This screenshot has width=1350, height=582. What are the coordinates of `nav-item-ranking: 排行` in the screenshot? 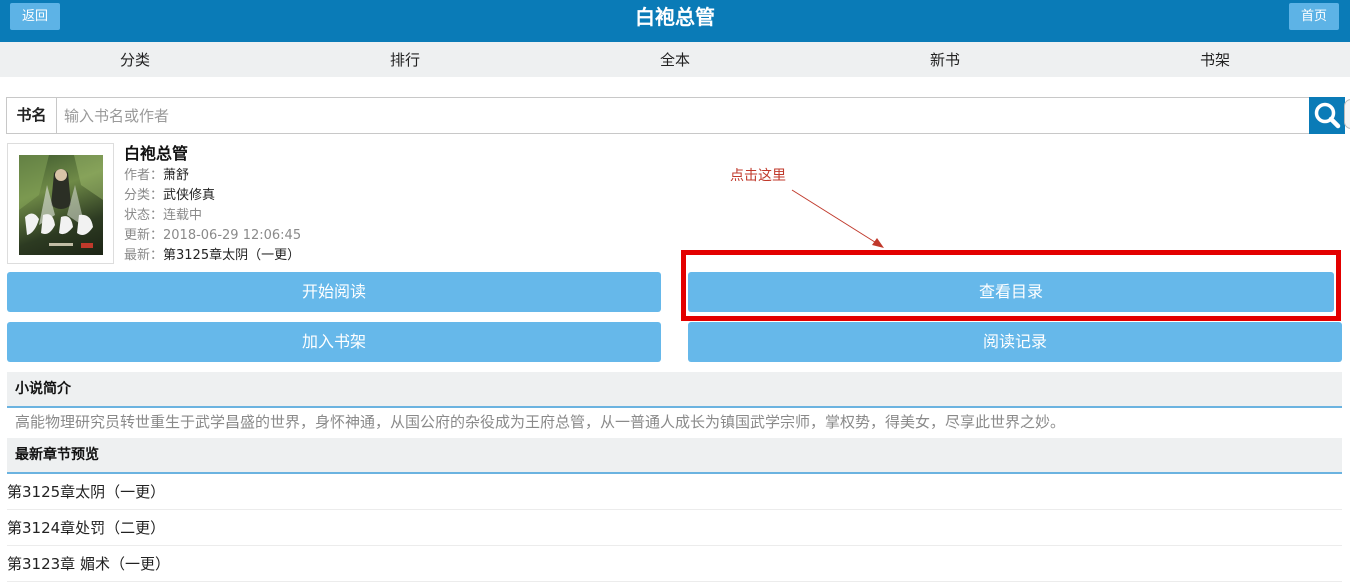 It's located at (405, 59).